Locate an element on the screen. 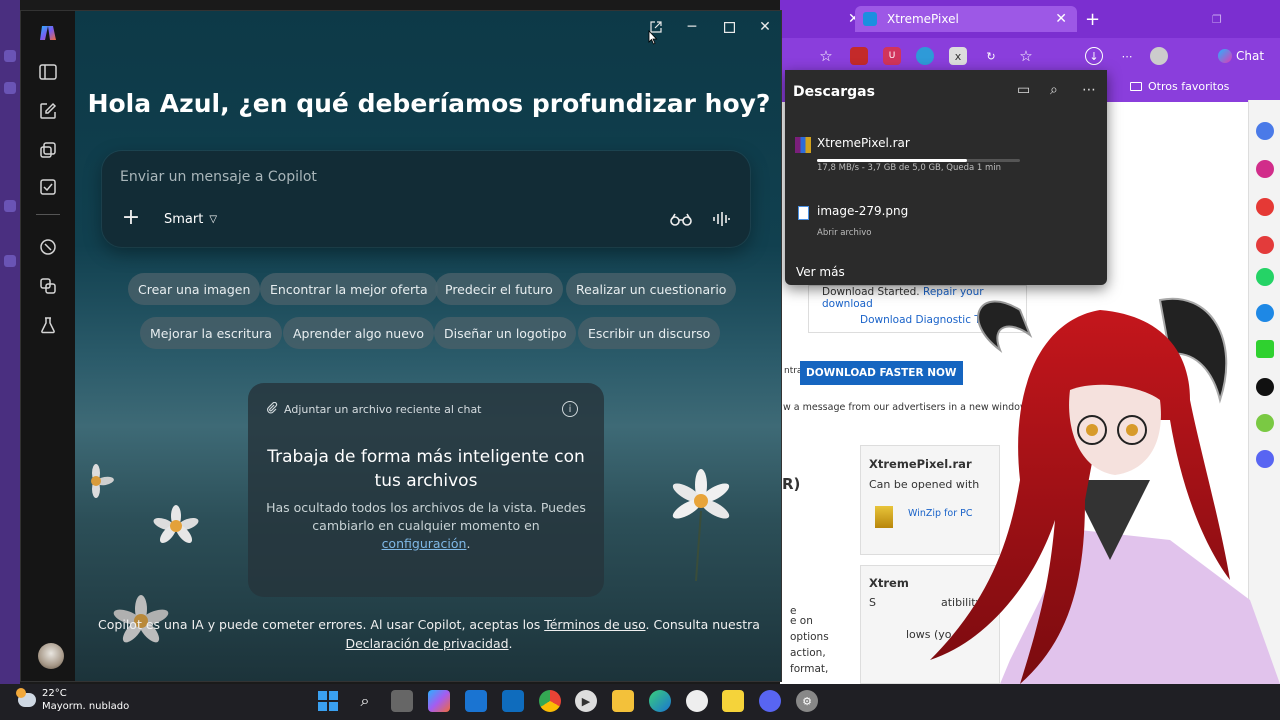 The height and width of the screenshot is (720, 1280). mode-selector: Smart ▽ is located at coordinates (190, 219).